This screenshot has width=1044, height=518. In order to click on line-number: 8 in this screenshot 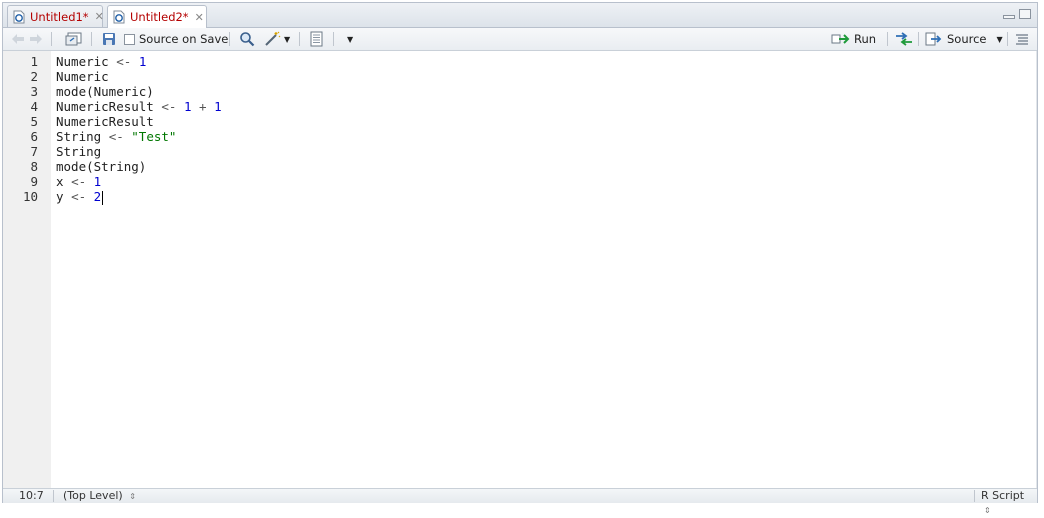, I will do `click(34, 166)`.